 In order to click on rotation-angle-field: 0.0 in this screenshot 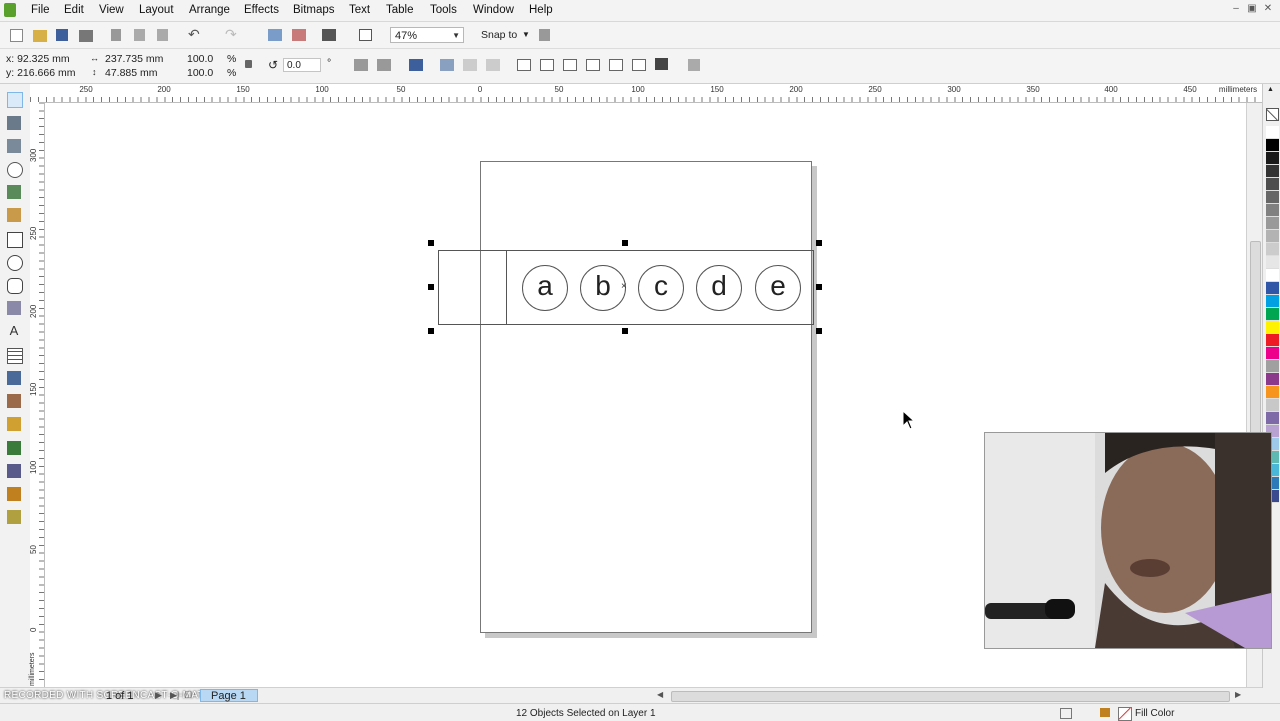, I will do `click(302, 65)`.